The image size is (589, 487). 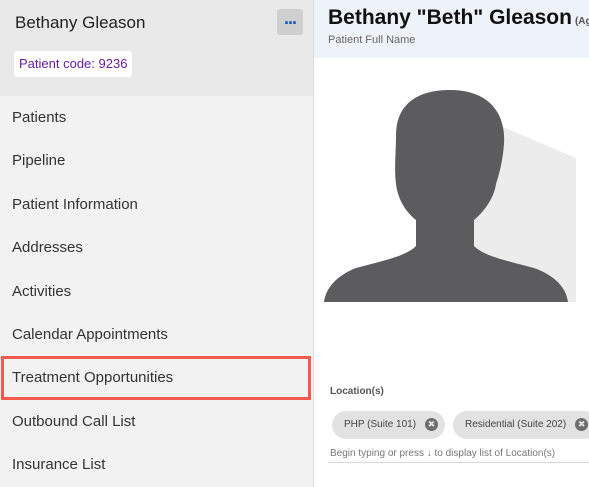 What do you see at coordinates (581, 21) in the screenshot?
I see `patient-age: (Age: 34)` at bounding box center [581, 21].